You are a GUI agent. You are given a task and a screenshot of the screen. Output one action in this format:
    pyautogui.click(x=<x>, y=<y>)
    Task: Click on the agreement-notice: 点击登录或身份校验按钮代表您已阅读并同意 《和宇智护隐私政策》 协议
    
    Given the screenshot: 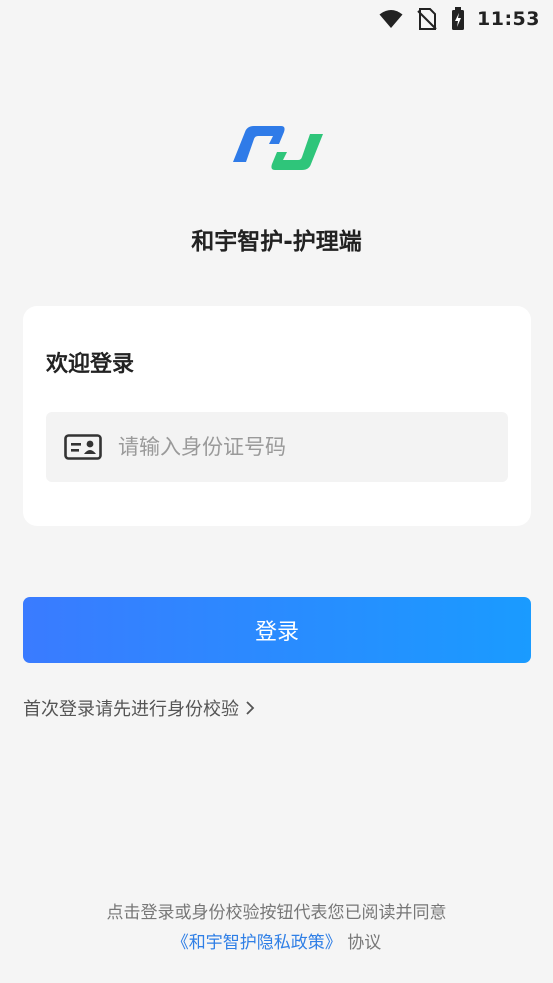 What is the action you would take?
    pyautogui.click(x=276, y=928)
    